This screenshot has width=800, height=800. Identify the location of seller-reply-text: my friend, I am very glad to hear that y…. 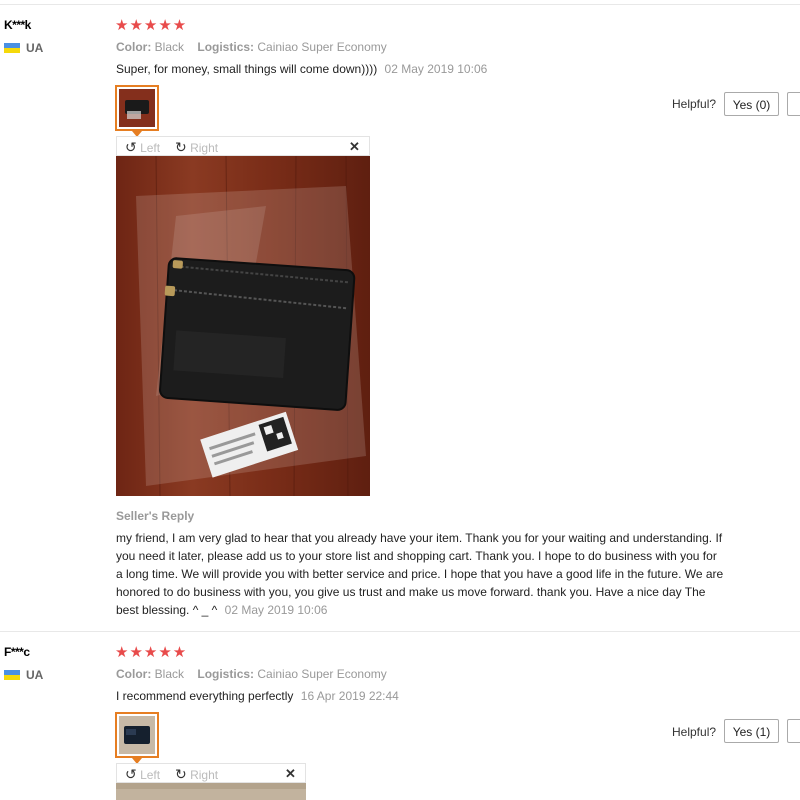
(420, 574).